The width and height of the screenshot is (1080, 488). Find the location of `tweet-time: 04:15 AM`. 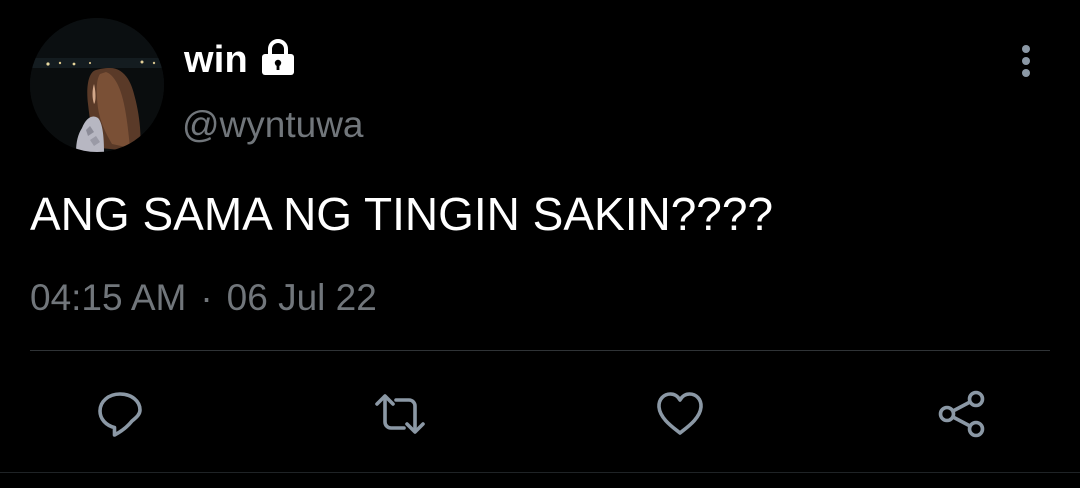

tweet-time: 04:15 AM is located at coordinates (108, 297).